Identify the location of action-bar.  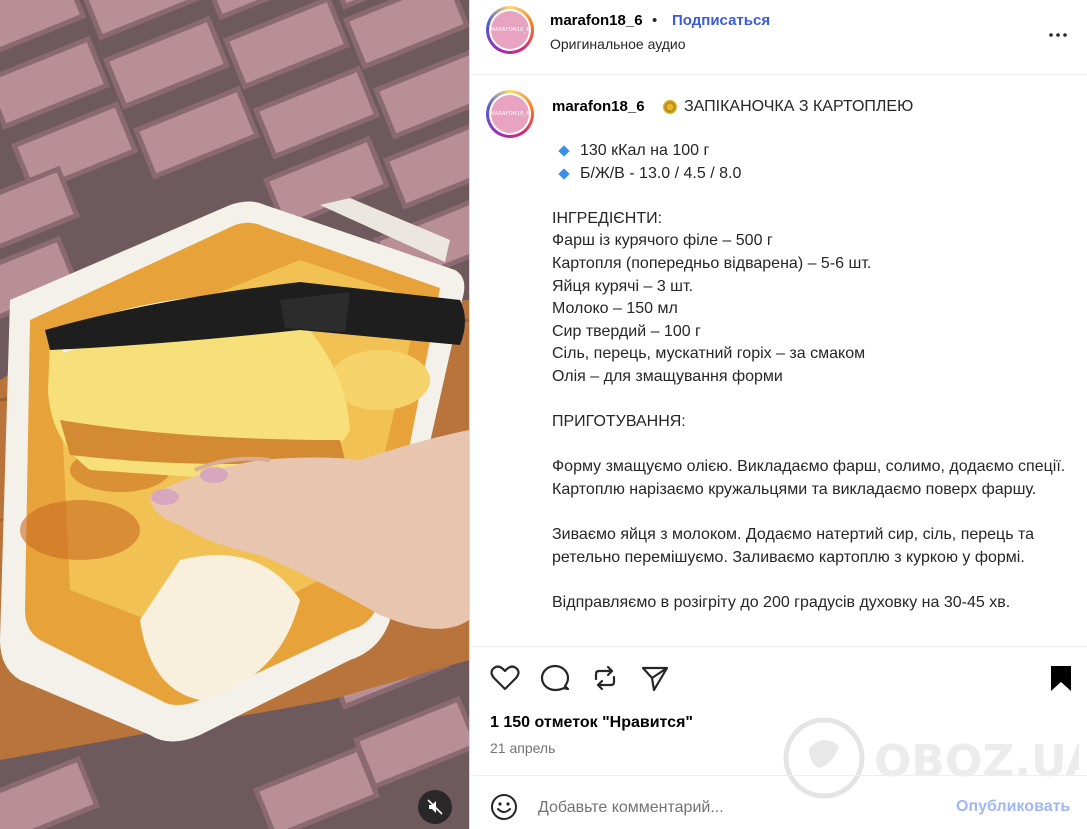
(778, 676).